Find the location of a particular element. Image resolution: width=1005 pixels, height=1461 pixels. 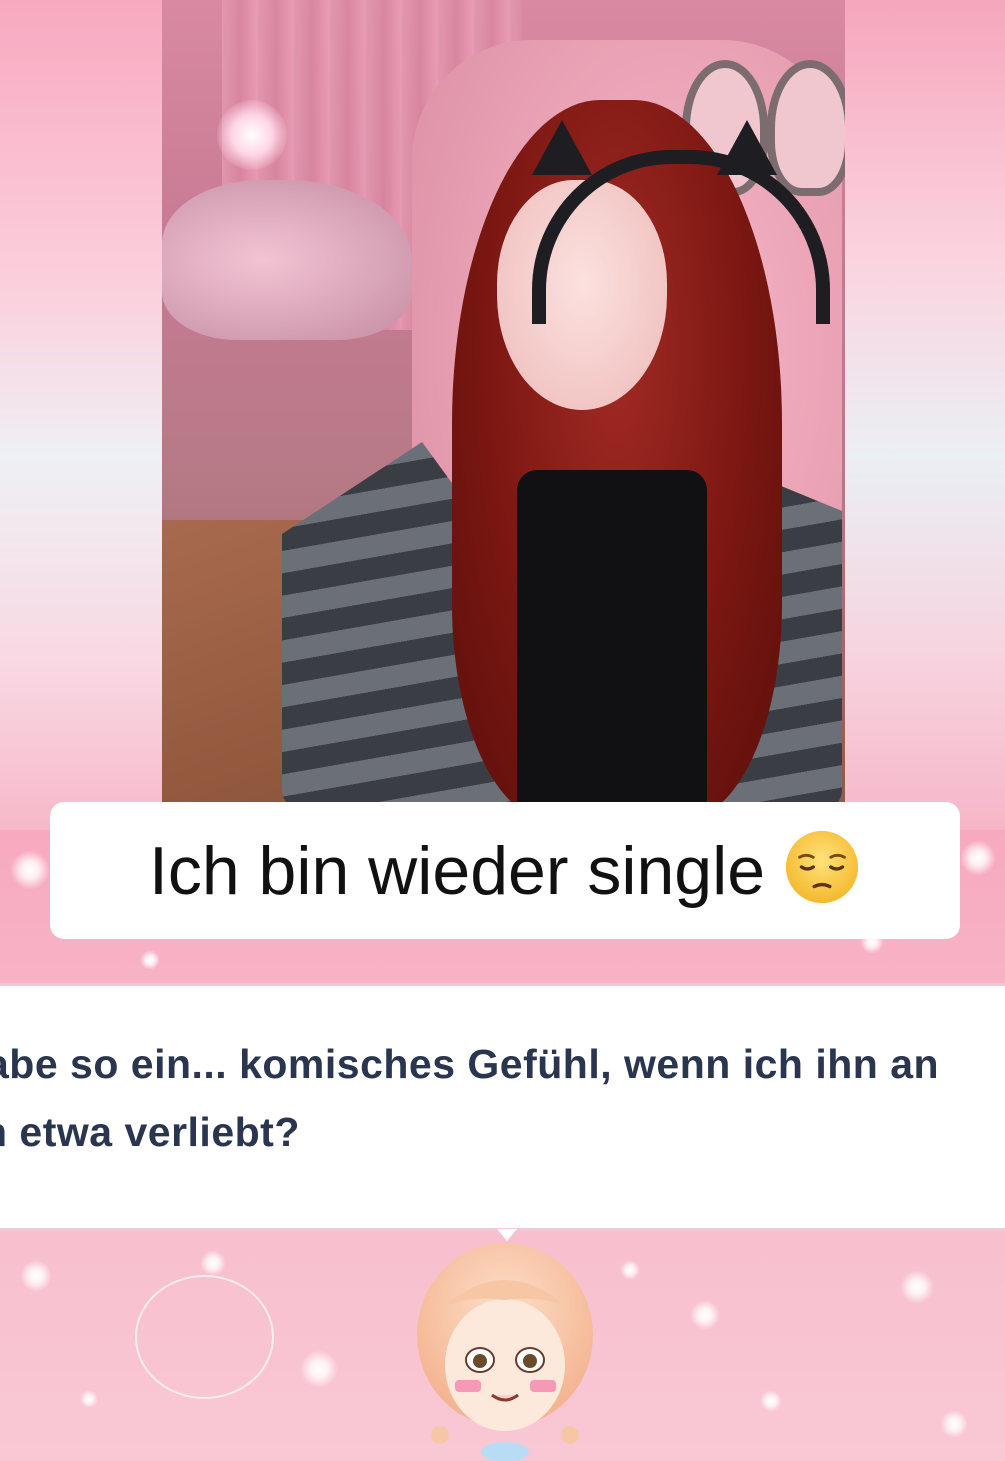

background-right-panel is located at coordinates (925, 415).